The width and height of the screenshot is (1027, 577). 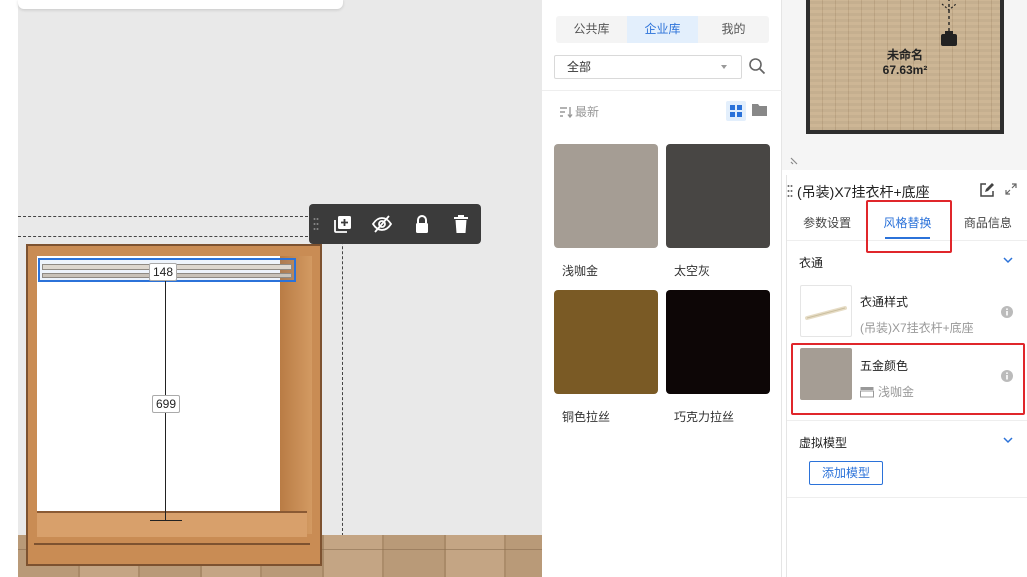 I want to click on room-plan: 未命名 67.63m², so click(x=905, y=67).